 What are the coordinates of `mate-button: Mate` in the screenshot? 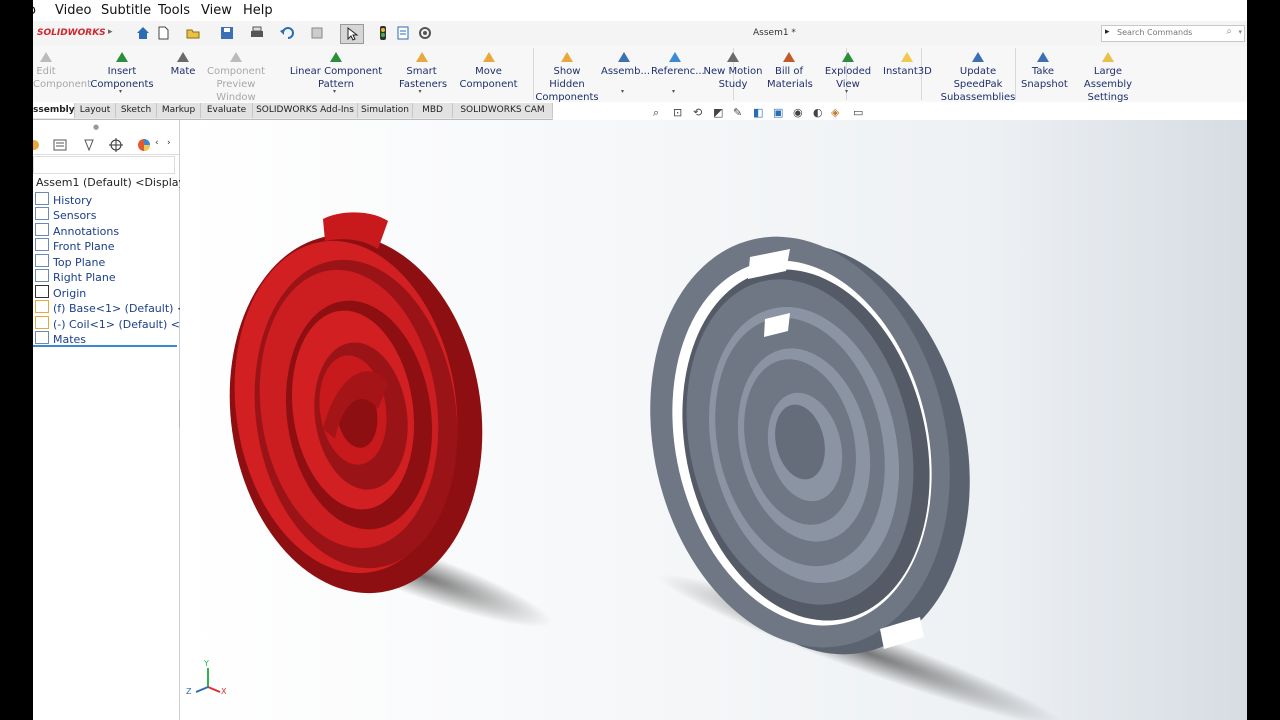 It's located at (183, 74).